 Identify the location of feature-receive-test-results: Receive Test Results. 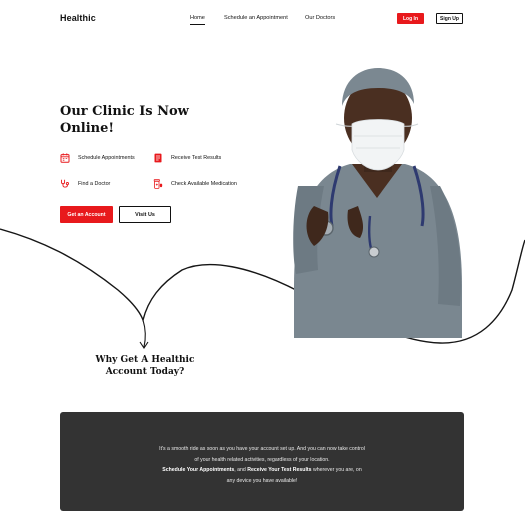
(187, 158).